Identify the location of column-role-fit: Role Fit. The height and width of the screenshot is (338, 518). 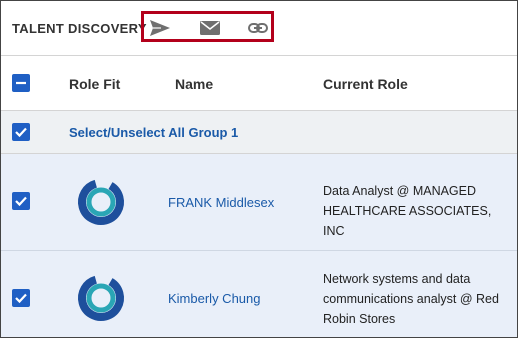
(94, 84).